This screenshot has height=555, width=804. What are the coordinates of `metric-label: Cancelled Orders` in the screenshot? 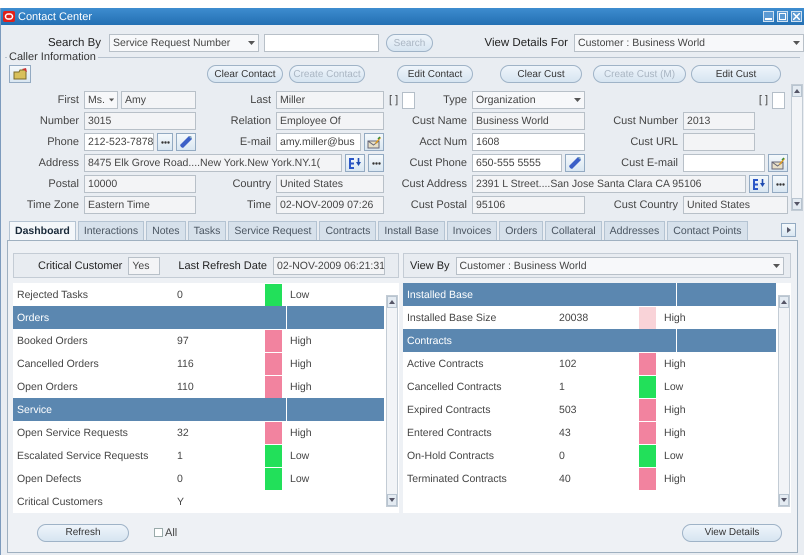 It's located at (58, 364).